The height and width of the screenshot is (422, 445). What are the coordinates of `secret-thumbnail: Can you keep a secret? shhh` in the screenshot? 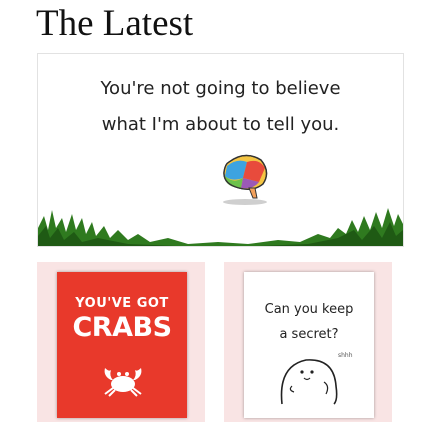 It's located at (309, 345).